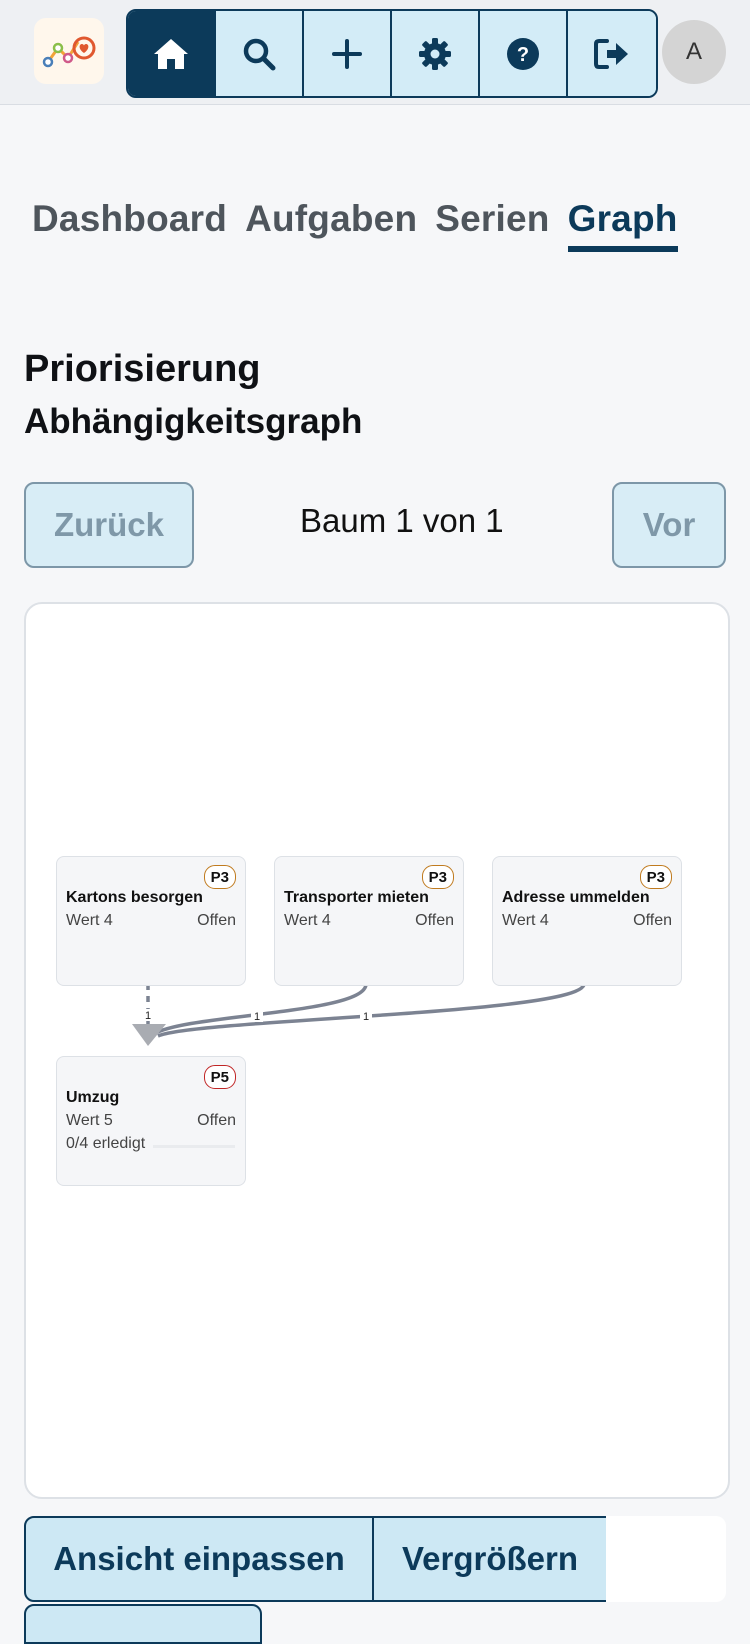 The width and height of the screenshot is (750, 1644). I want to click on tree-pager-label: Baum 1 von 1, so click(402, 520).